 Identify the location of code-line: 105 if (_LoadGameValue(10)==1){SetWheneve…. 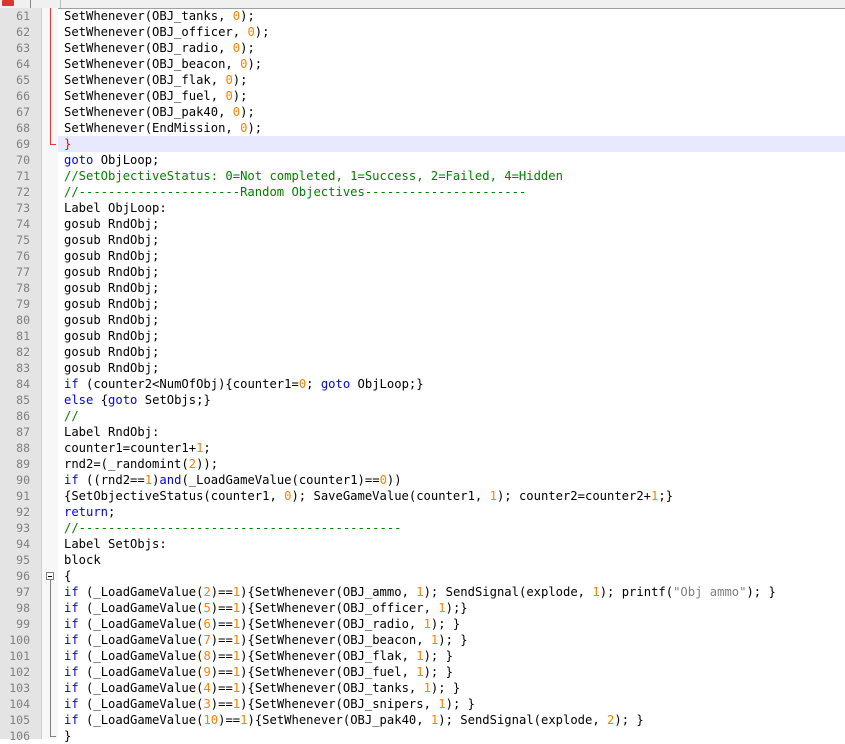
(422, 720).